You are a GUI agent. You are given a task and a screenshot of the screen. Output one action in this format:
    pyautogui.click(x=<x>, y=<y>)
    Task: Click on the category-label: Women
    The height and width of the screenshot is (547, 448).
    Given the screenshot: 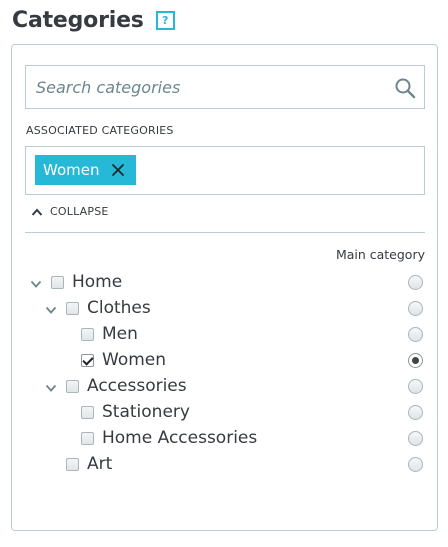 What is the action you would take?
    pyautogui.click(x=134, y=360)
    